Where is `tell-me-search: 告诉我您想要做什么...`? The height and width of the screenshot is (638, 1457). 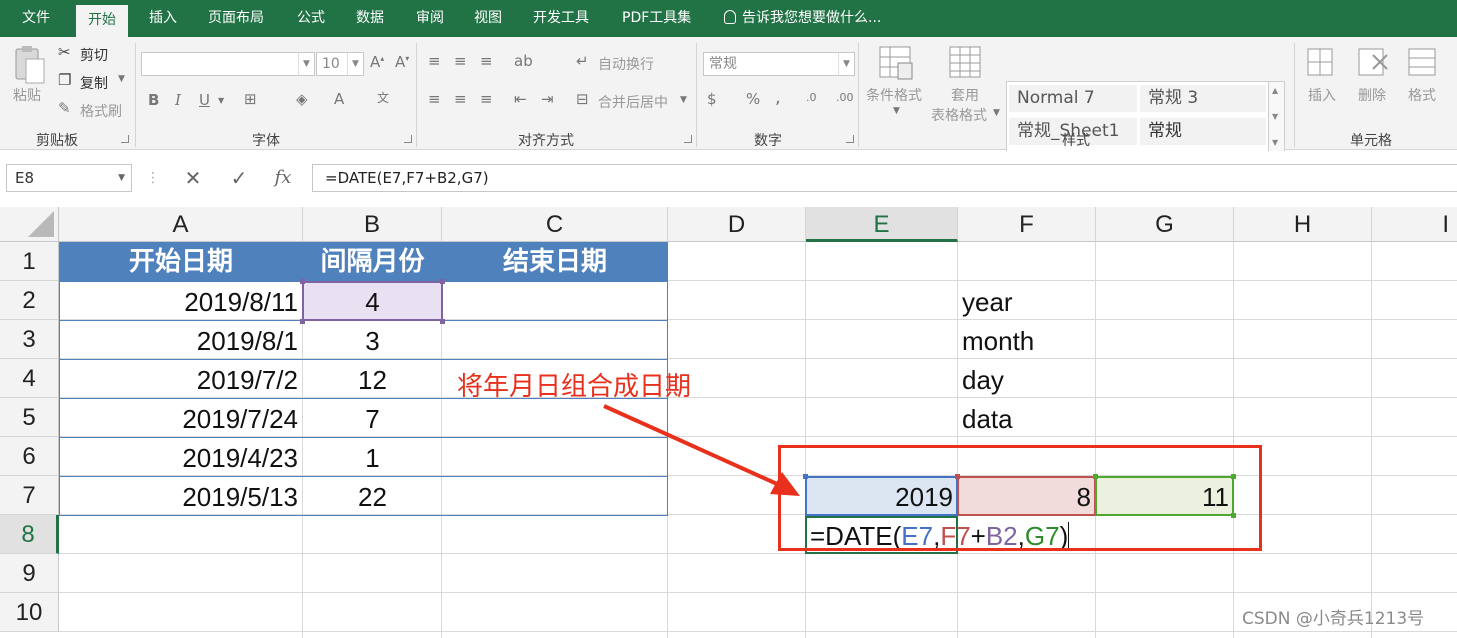 tell-me-search: 告诉我您想要做什么... is located at coordinates (802, 18).